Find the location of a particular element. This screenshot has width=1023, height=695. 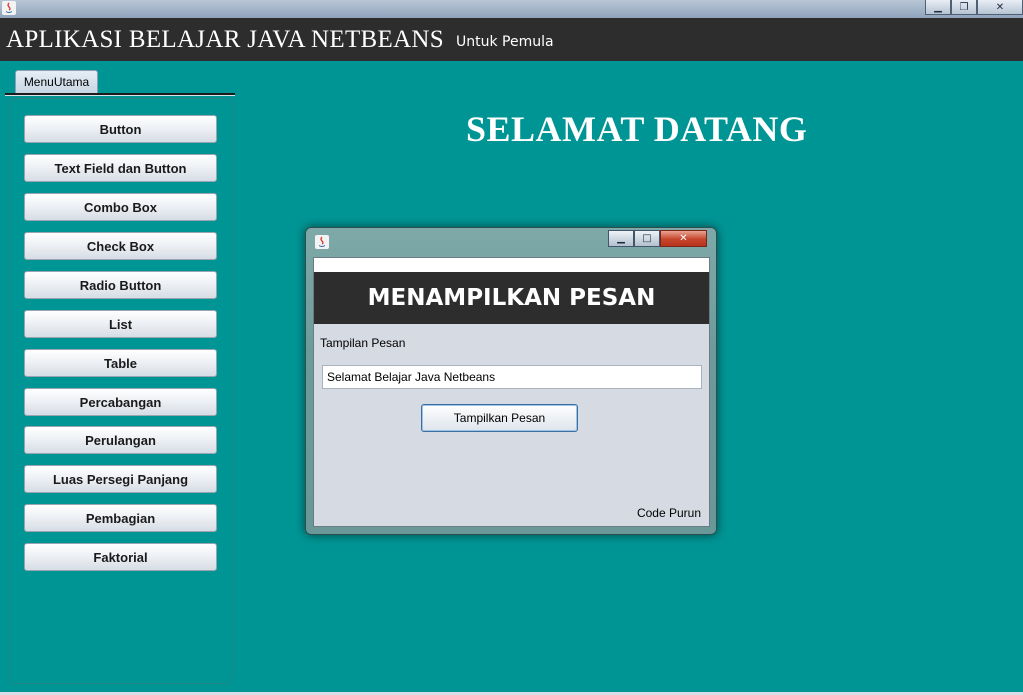

radio-button-menu-button: Radio Button is located at coordinates (120, 285).